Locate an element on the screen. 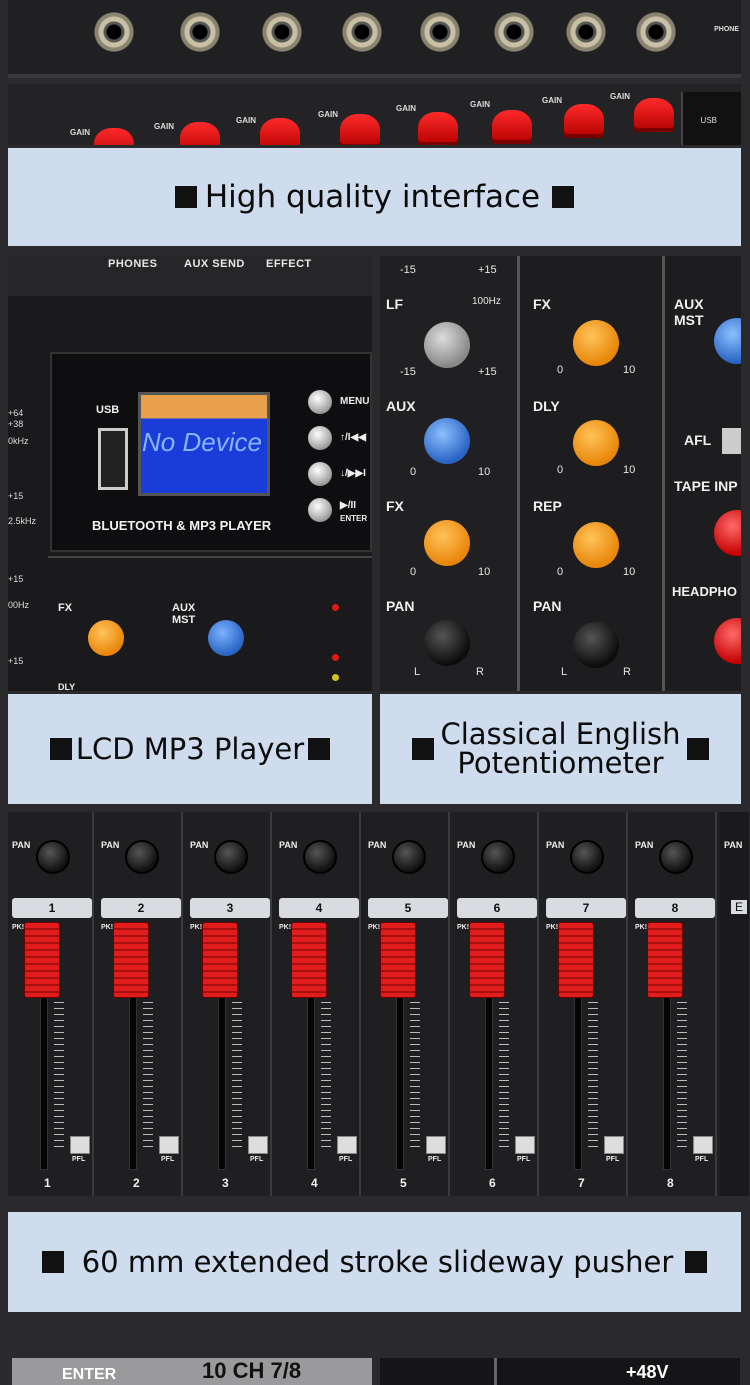  caption-lcd: LCD MP3 Player is located at coordinates (190, 749).